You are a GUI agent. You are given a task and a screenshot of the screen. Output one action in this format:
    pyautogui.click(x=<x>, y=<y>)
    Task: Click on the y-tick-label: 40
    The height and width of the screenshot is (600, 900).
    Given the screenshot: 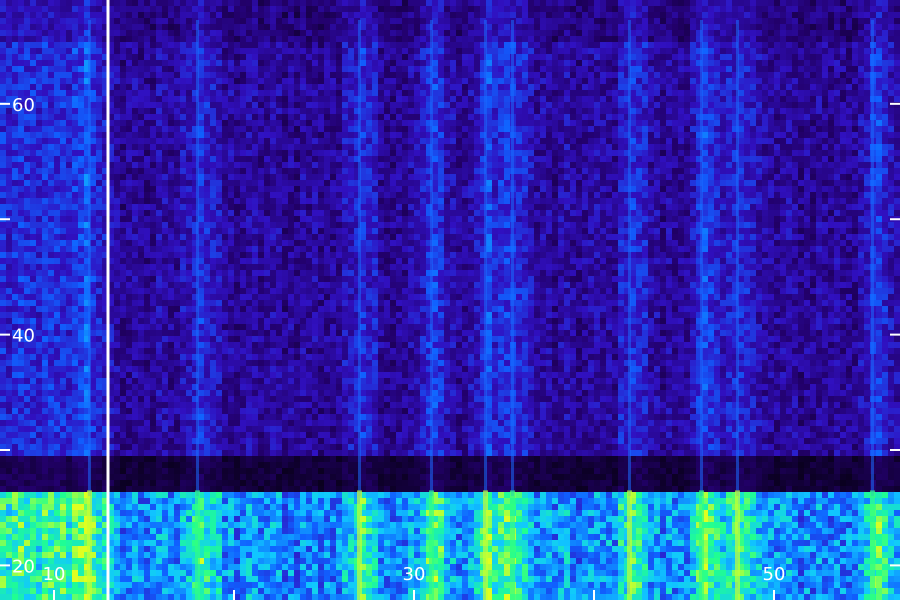 What is the action you would take?
    pyautogui.click(x=23, y=336)
    